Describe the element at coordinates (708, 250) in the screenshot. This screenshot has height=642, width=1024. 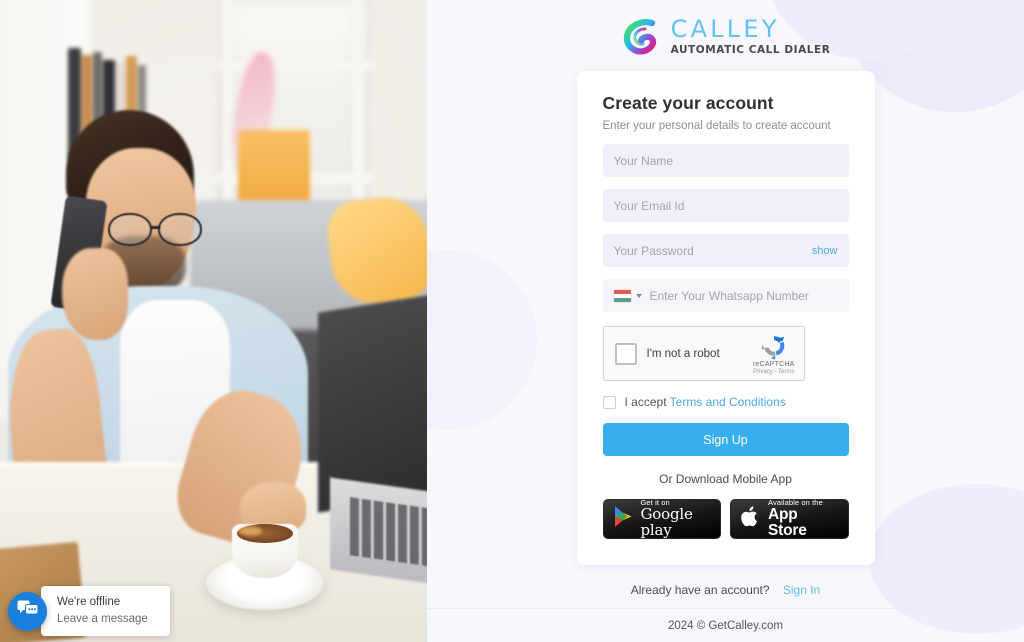
I see `password-input` at that location.